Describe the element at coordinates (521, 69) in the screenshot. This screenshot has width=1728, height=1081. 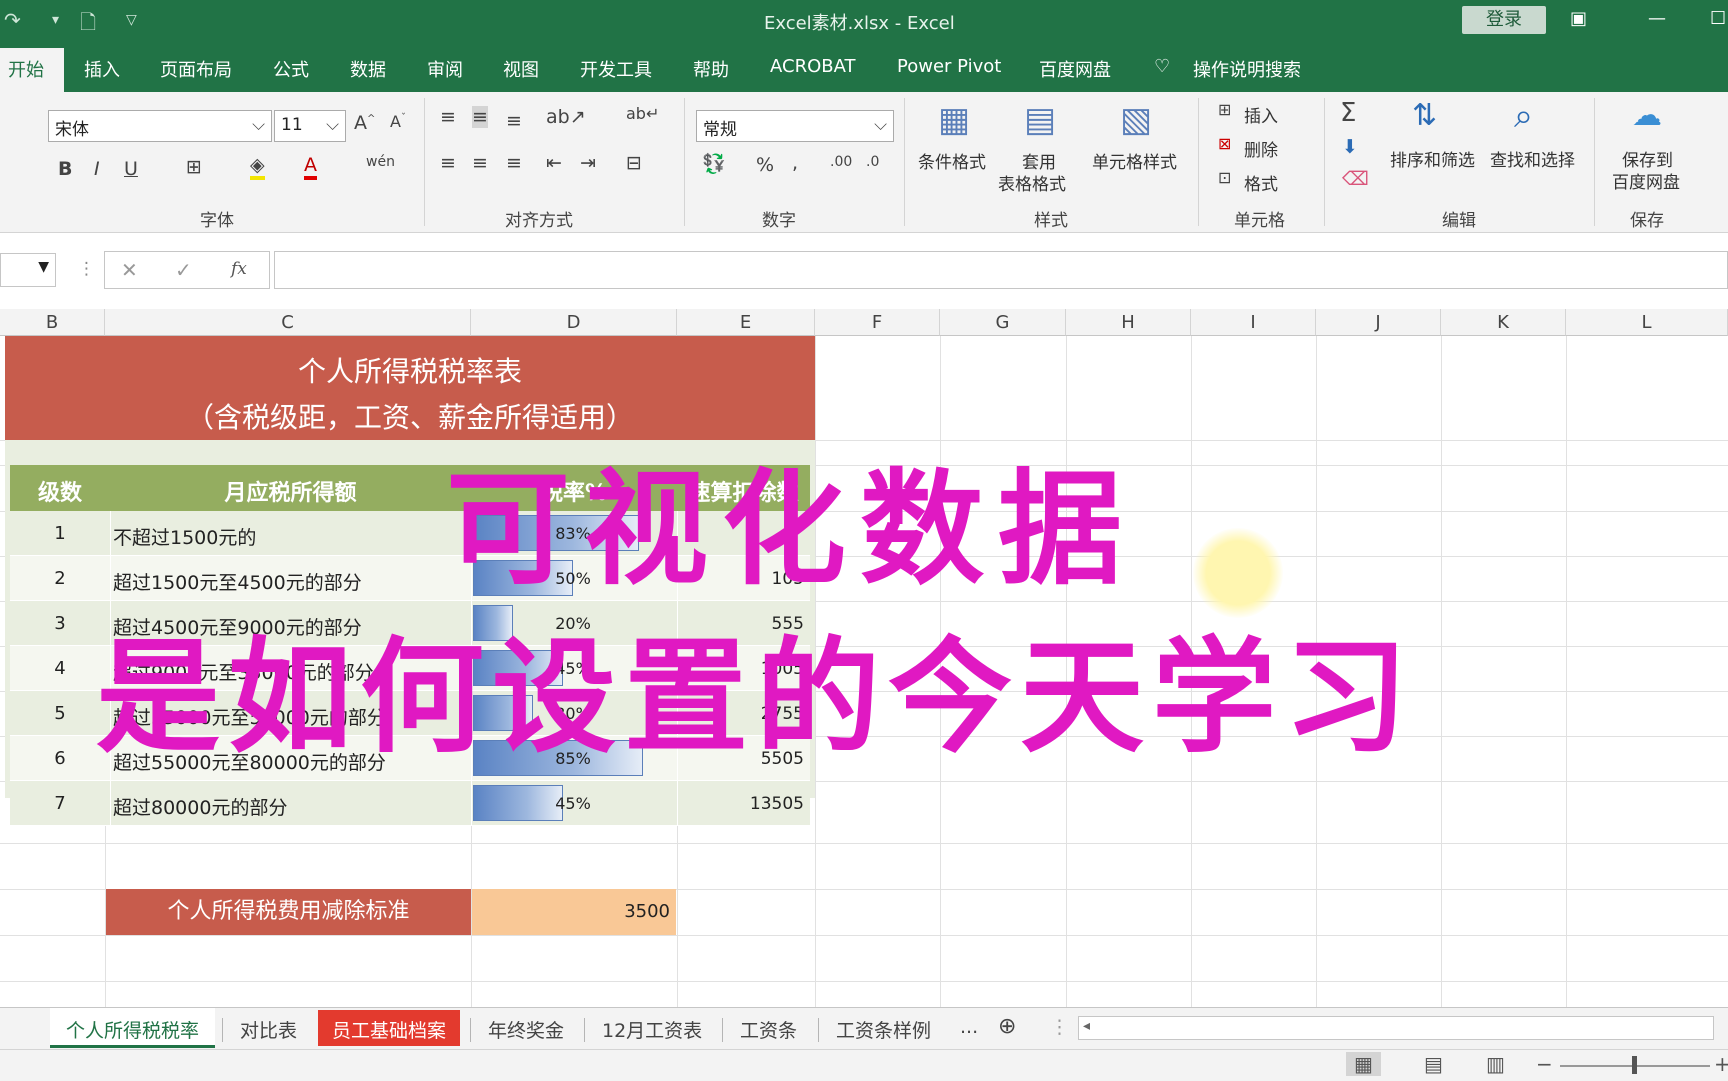
I see `tab-view: 视图` at that location.